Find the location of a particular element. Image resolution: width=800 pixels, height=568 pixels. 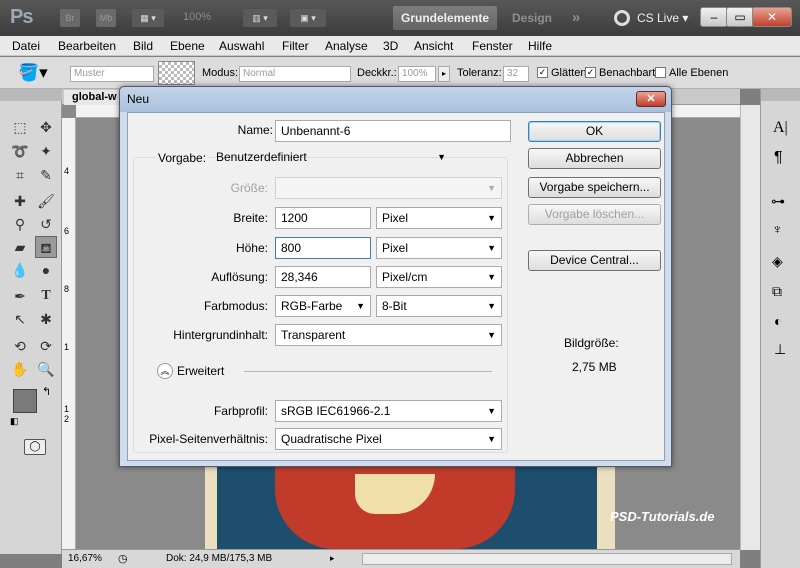

breite-input: 1200 is located at coordinates (323, 218).